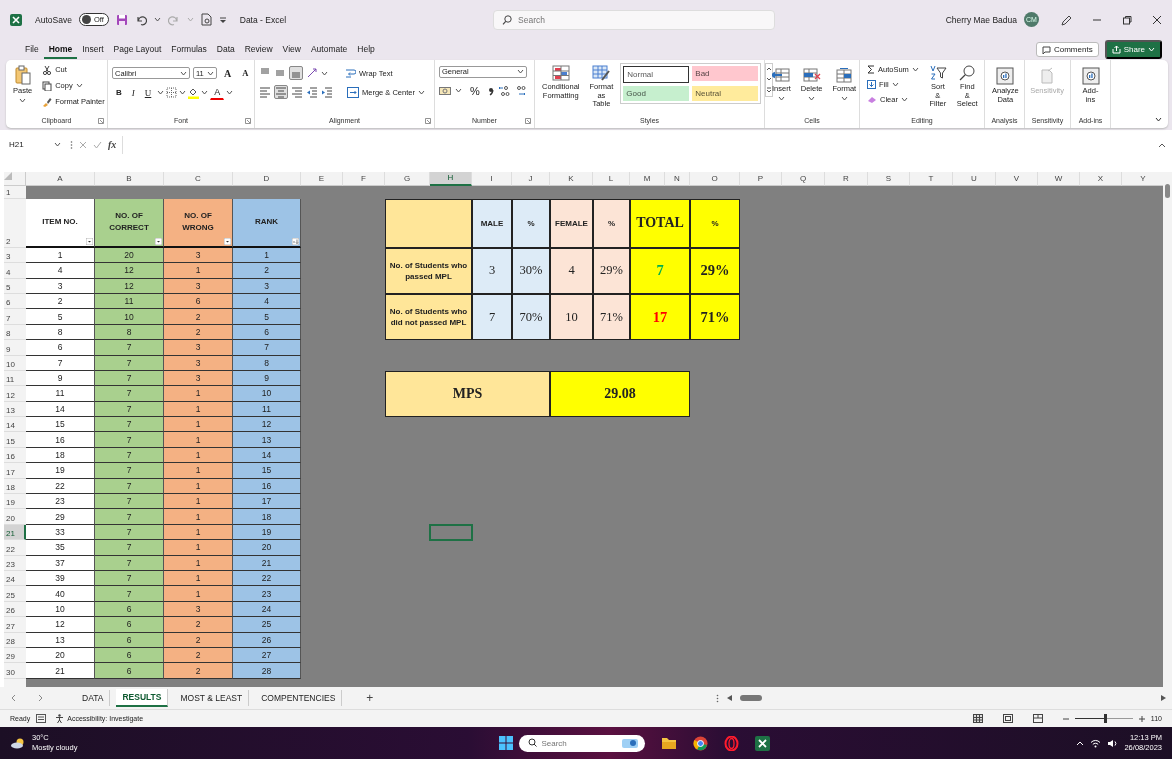 Image resolution: width=1172 pixels, height=759 pixels. I want to click on ribbon-tab: View, so click(291, 49).